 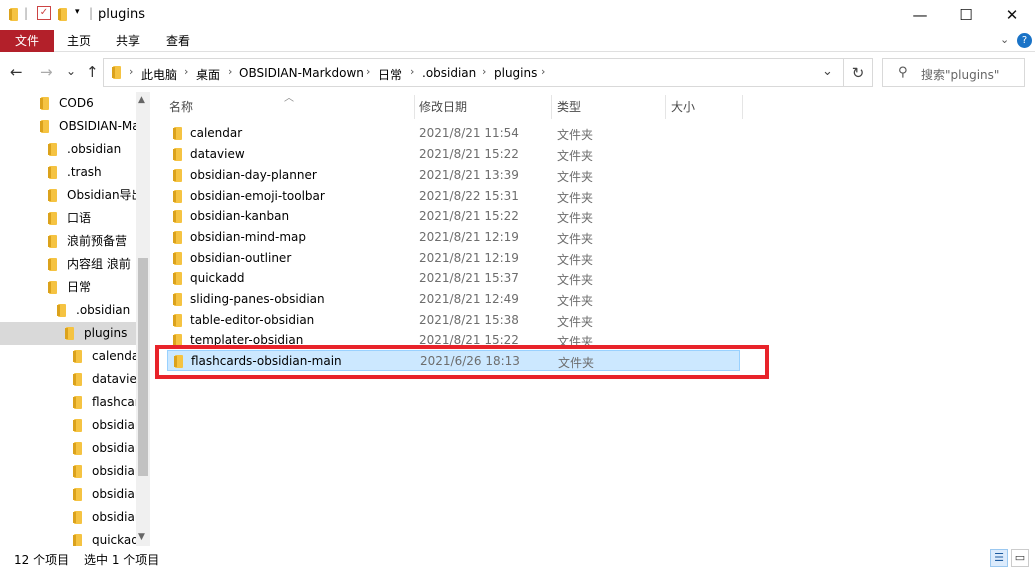 What do you see at coordinates (827, 71) in the screenshot?
I see `address-dropdown-icon: ⌄` at bounding box center [827, 71].